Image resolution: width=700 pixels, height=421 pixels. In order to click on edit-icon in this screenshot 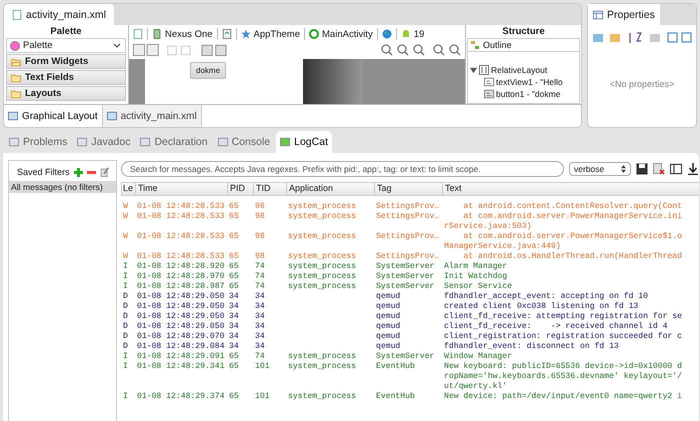, I will do `click(105, 172)`.